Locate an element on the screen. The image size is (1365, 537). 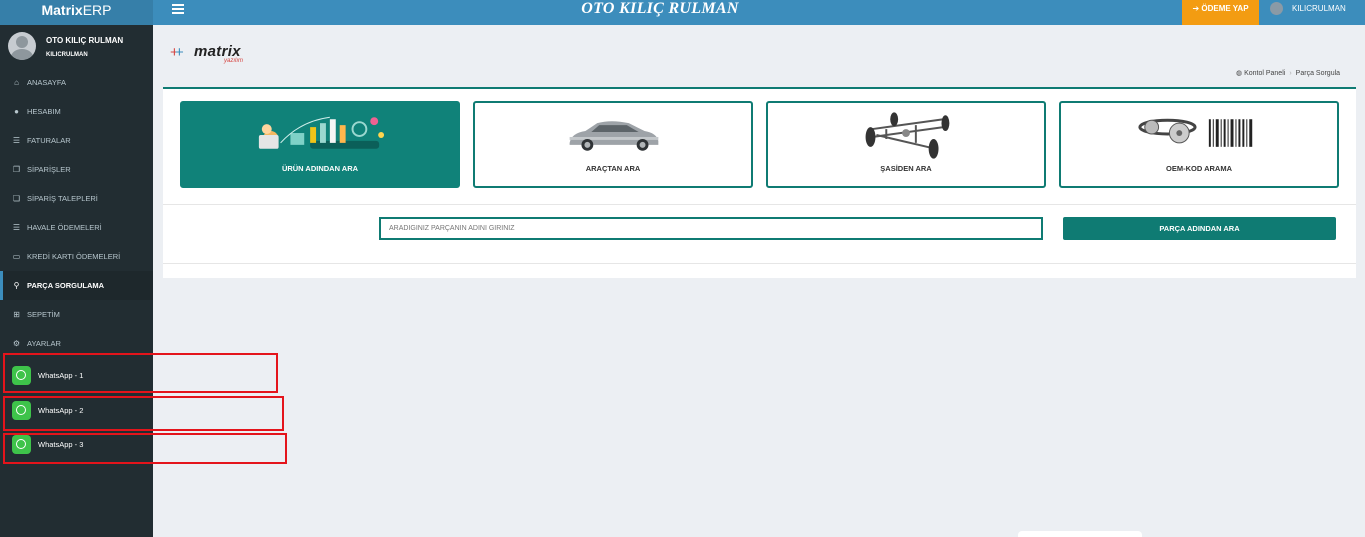
part-name-search-input is located at coordinates (711, 228).